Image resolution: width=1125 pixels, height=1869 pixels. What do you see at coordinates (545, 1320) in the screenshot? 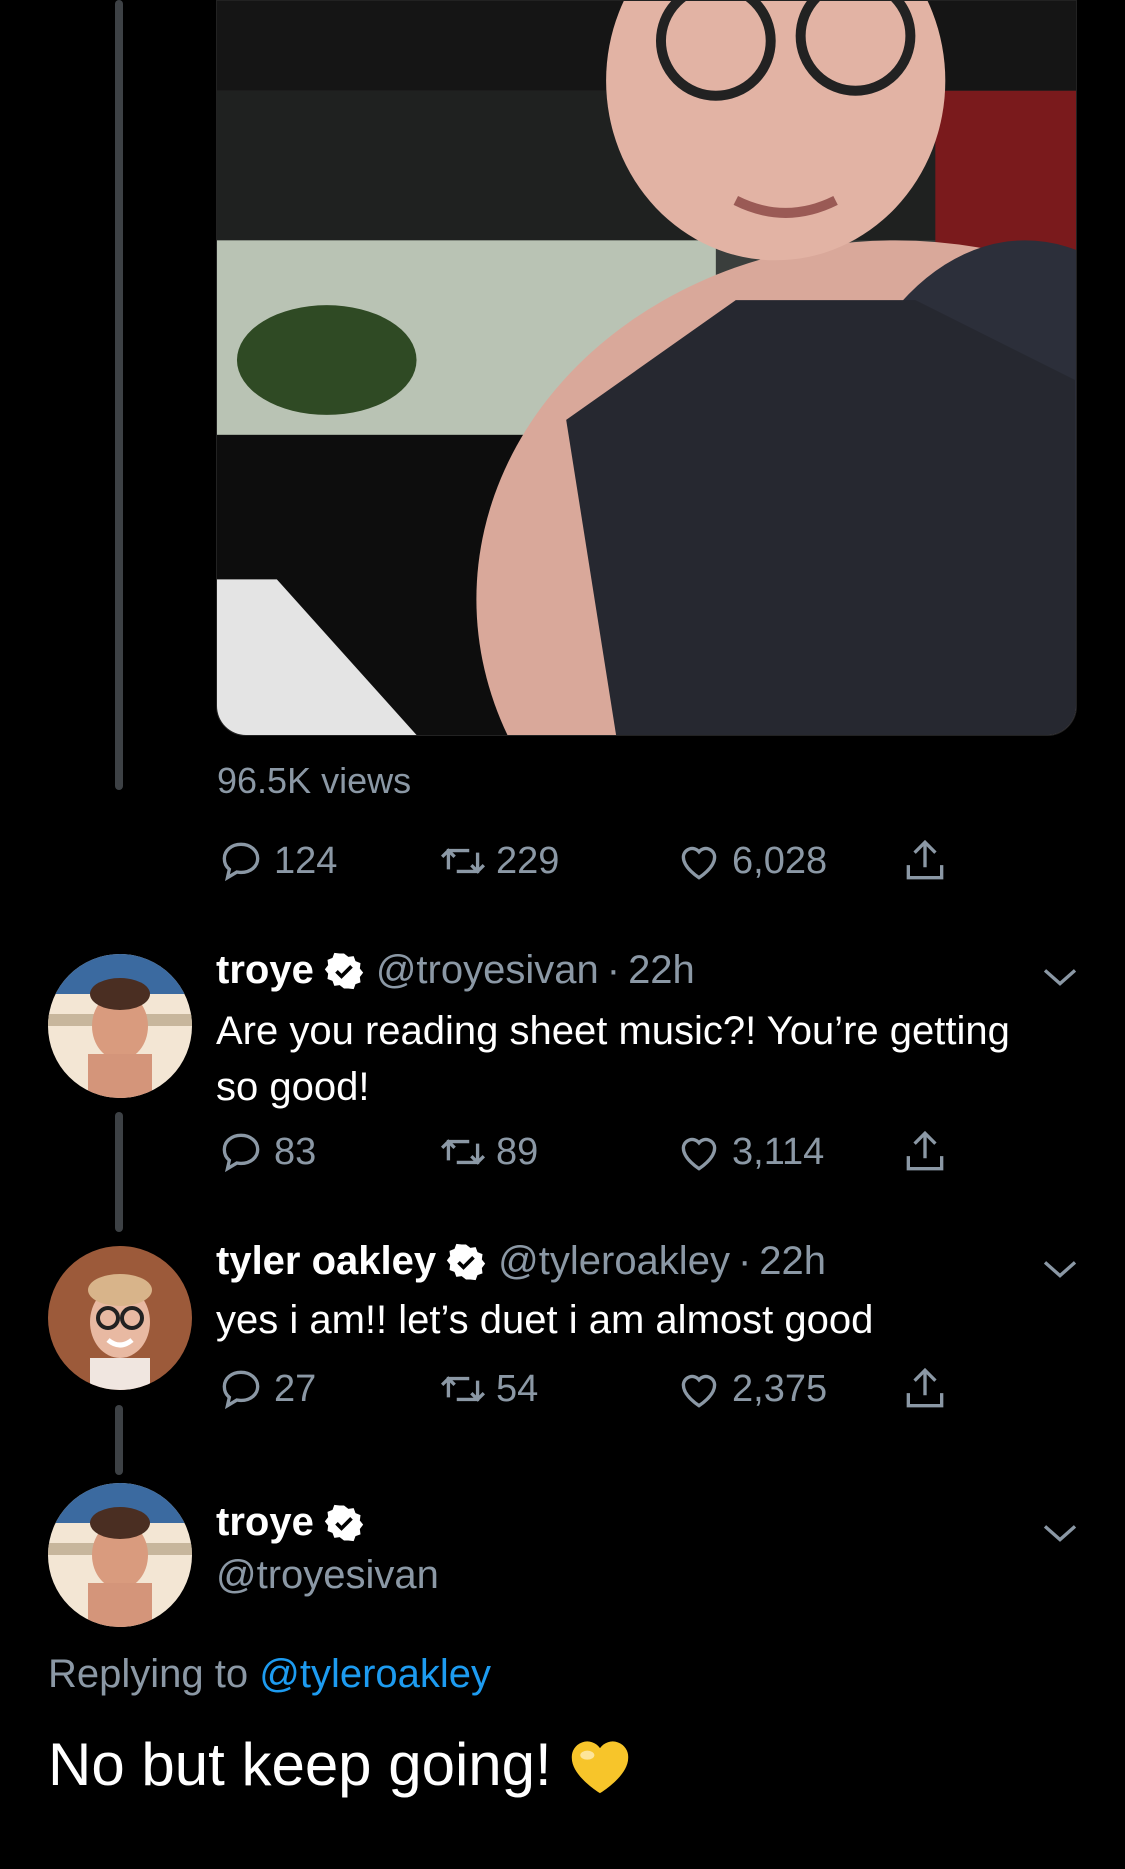
I see `reply2-text: yes i am!! let’s duet i am almost good` at bounding box center [545, 1320].